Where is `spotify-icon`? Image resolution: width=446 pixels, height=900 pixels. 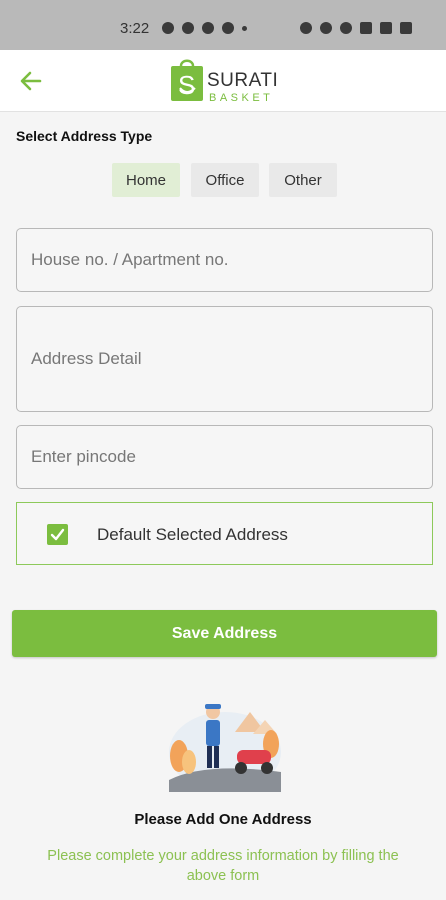
spotify-icon is located at coordinates (168, 28).